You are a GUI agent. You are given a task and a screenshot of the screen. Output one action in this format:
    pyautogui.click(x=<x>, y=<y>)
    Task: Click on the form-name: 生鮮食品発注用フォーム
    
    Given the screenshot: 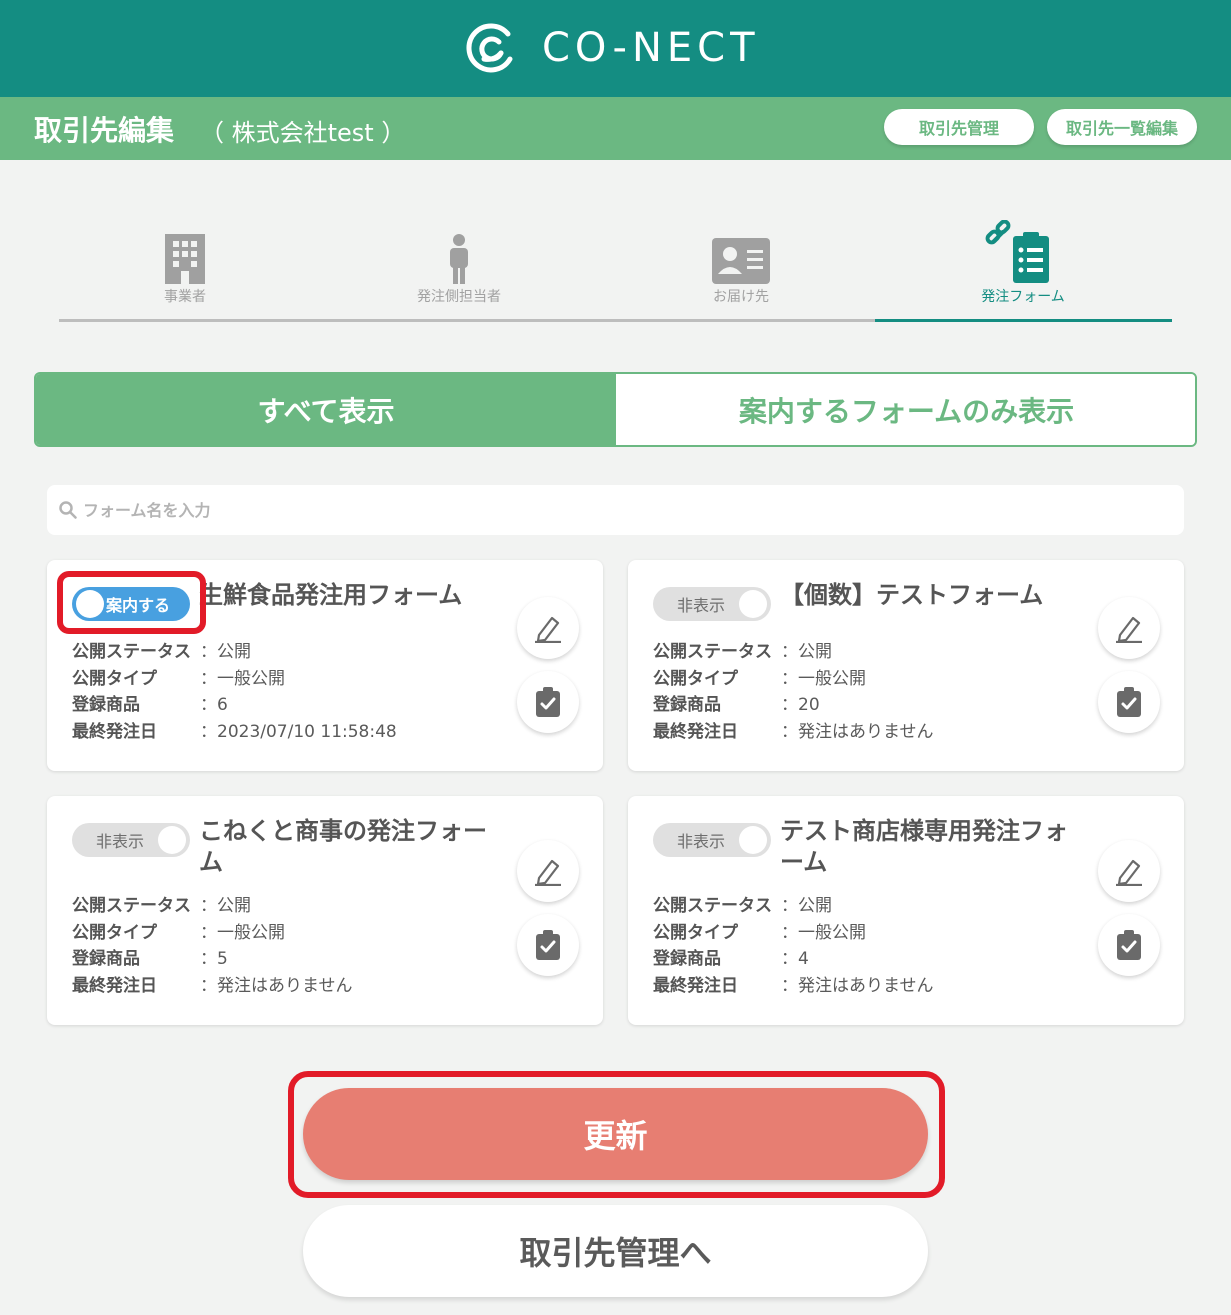 What is the action you would take?
    pyautogui.click(x=331, y=595)
    